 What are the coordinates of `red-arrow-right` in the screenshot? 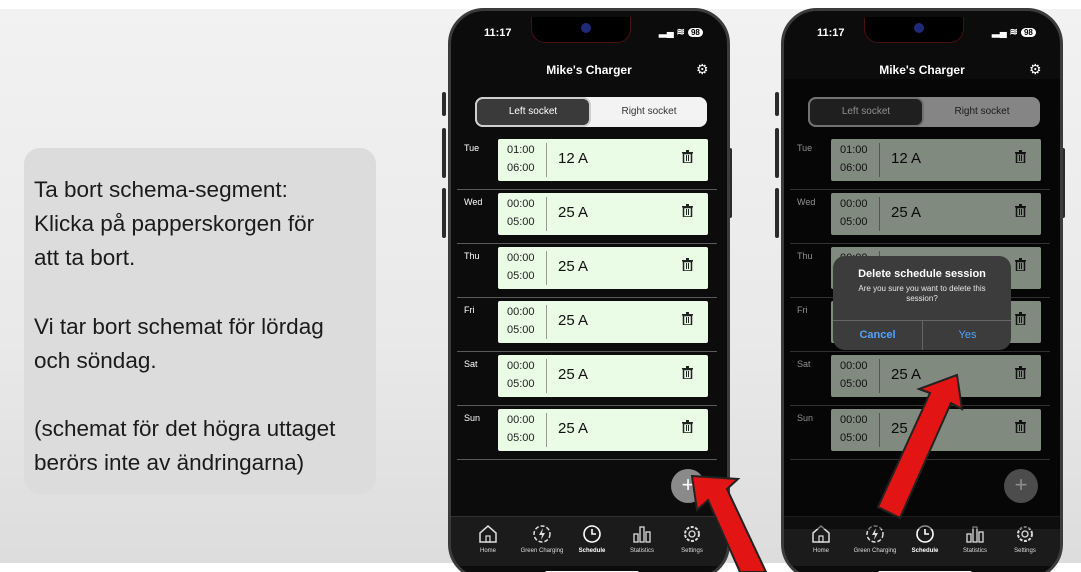 It's located at (920, 446).